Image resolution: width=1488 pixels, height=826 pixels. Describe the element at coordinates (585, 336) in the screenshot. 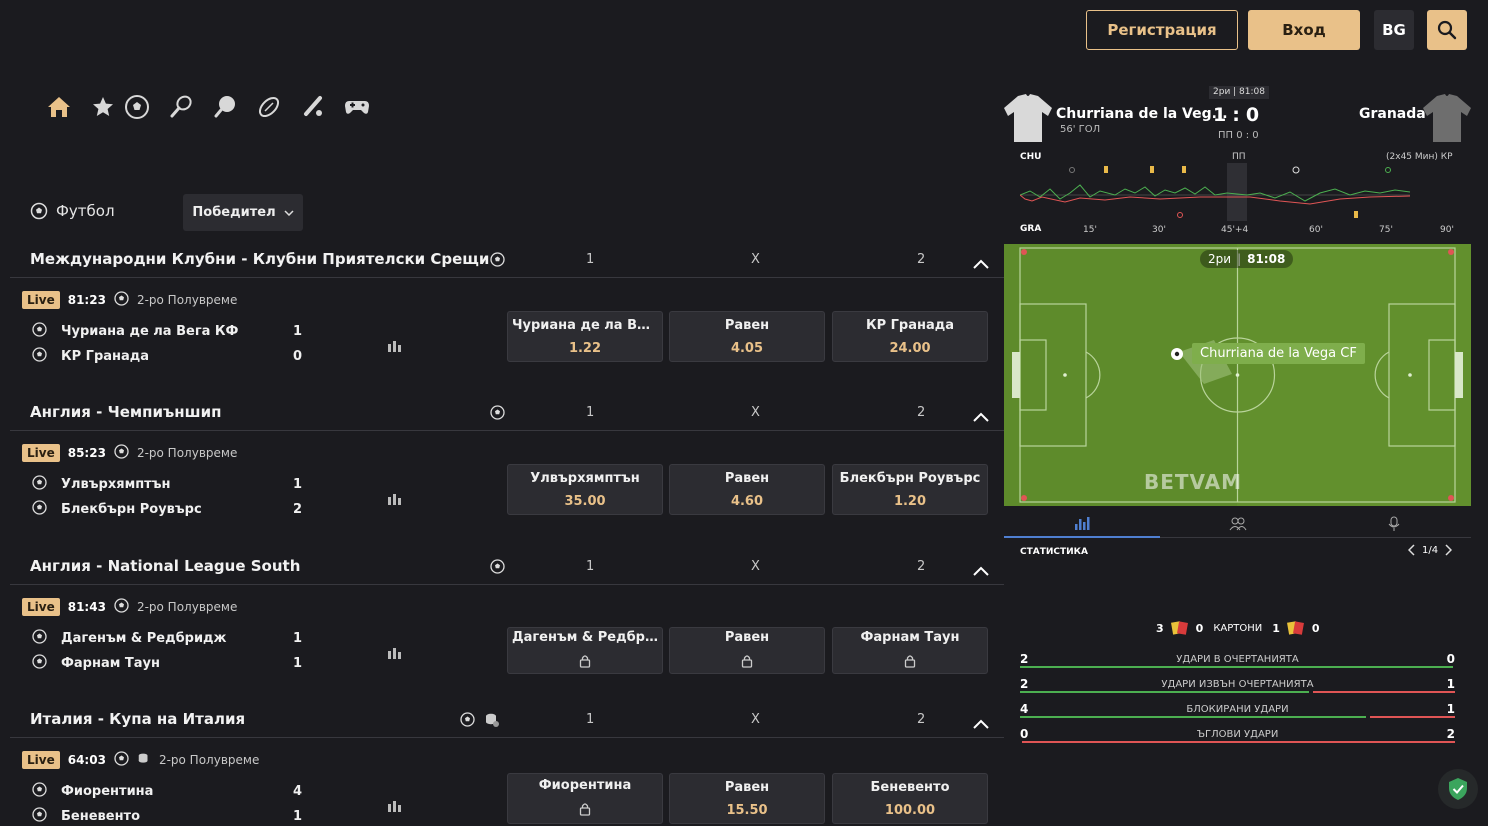

I see `odd-button: Чуриана де ла Вег... 1.22` at that location.